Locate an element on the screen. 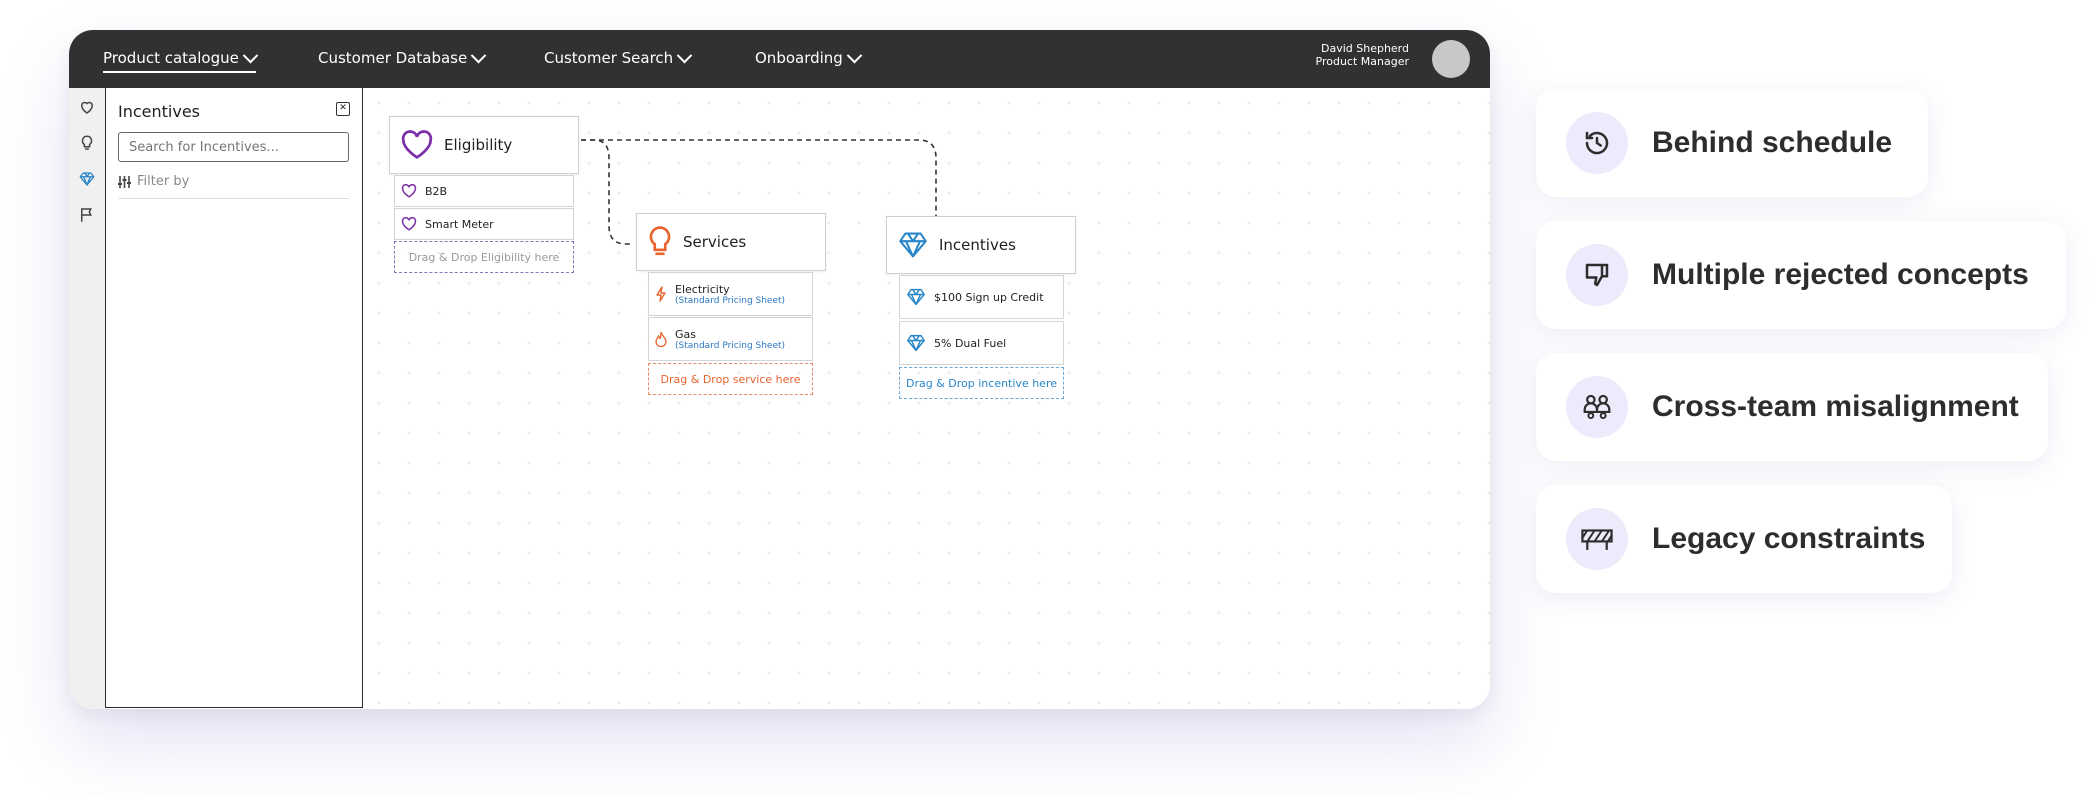 This screenshot has height=797, width=2096. list-item: $100 Sign up Credit is located at coordinates (981, 297).